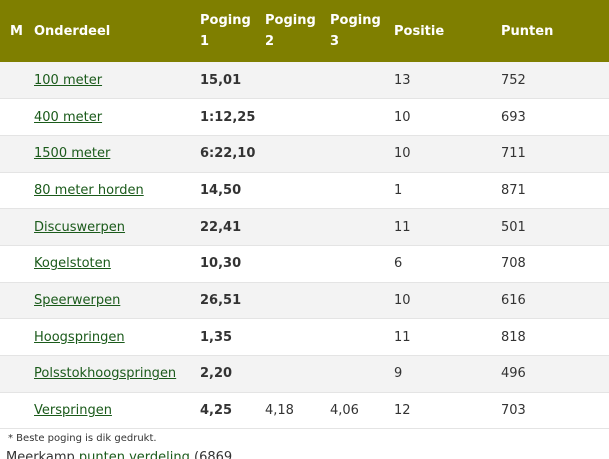 The image size is (609, 459). What do you see at coordinates (68, 117) in the screenshot?
I see `event-link: 400 meter` at bounding box center [68, 117].